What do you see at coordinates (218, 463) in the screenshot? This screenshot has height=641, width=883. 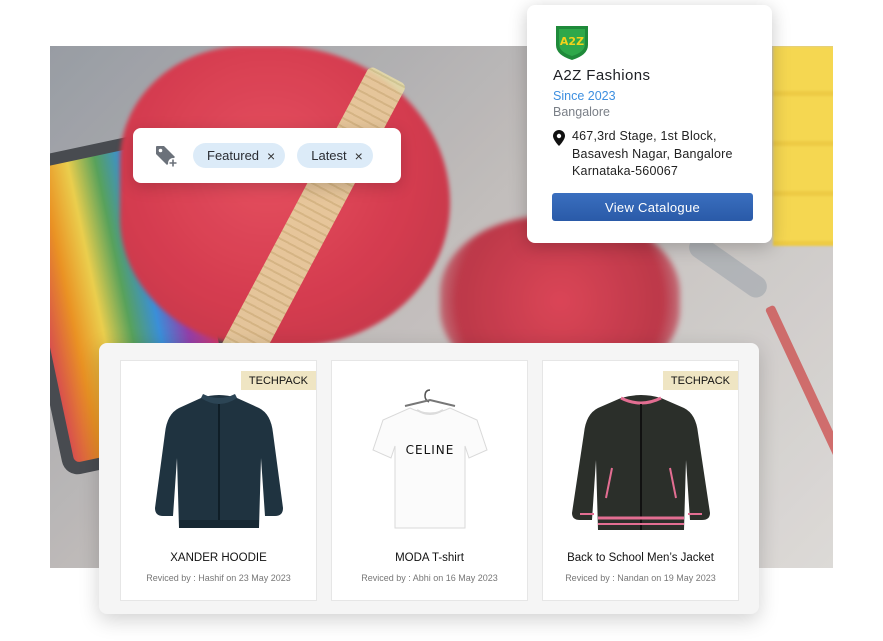 I see `navy-jacket-image` at bounding box center [218, 463].